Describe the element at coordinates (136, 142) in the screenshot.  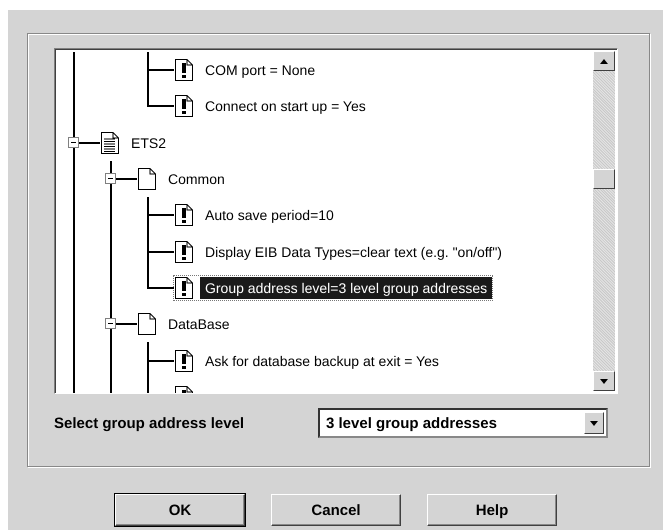
I see `tree-item: ETS2` at that location.